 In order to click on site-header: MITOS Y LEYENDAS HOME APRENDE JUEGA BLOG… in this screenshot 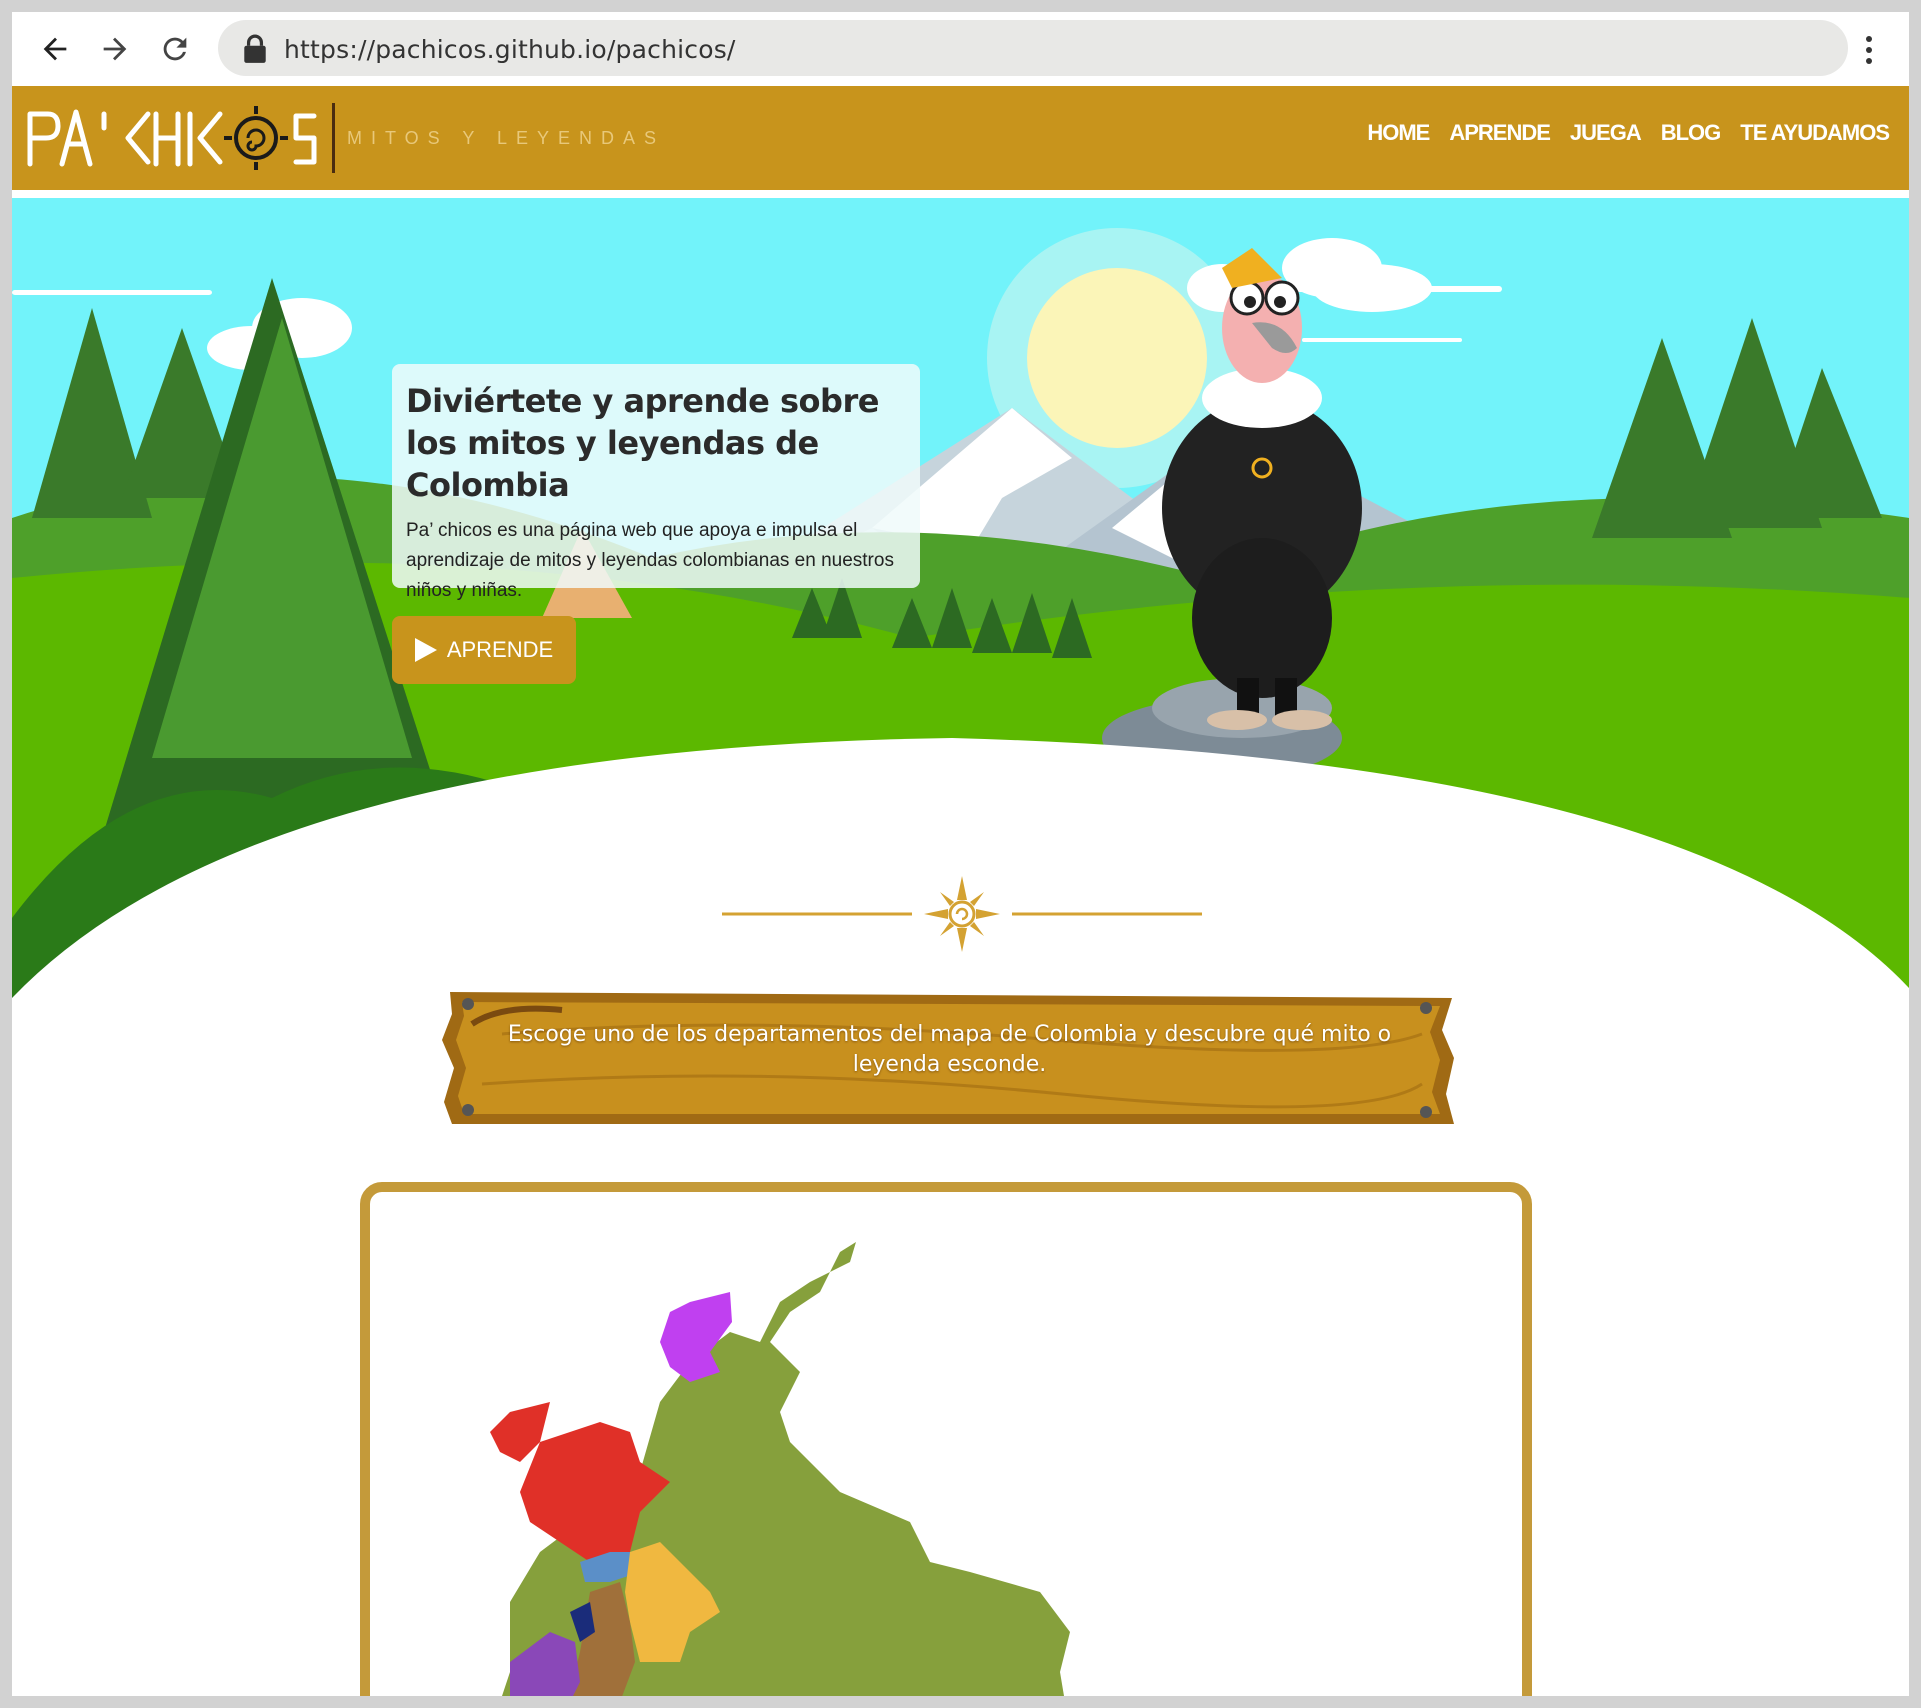, I will do `click(960, 138)`.